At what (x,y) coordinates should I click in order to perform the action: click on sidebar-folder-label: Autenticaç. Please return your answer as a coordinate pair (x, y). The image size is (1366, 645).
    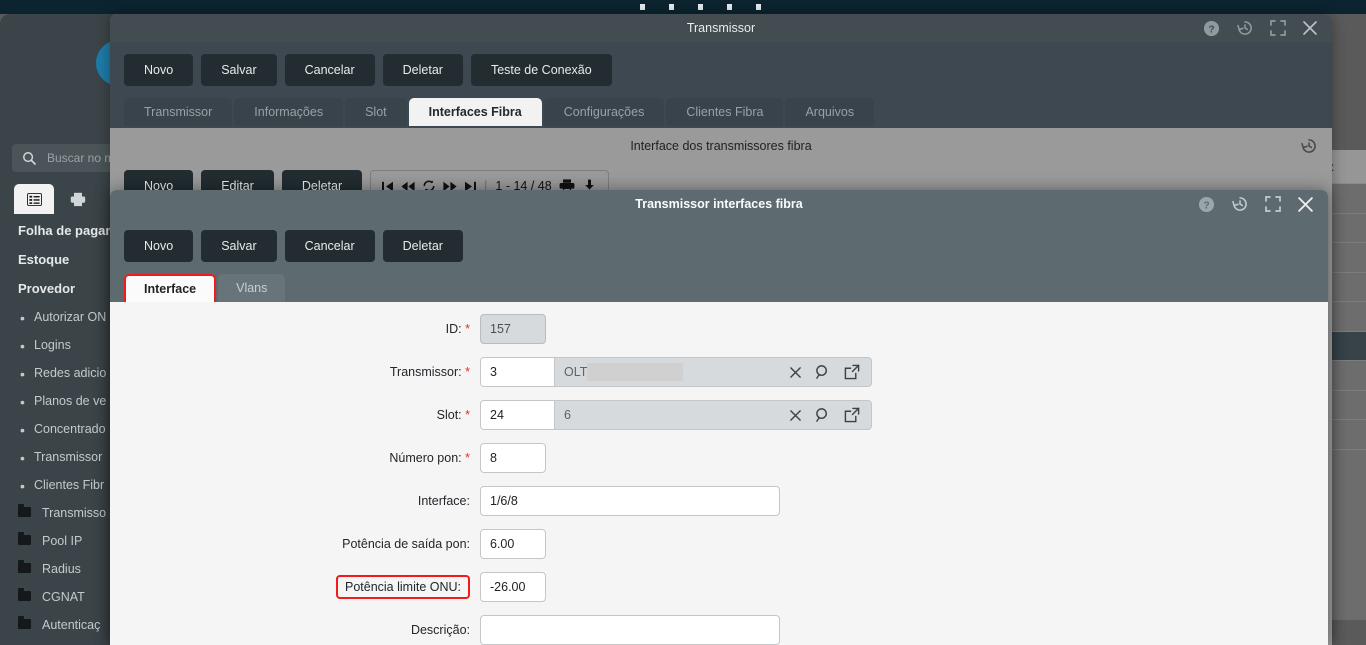
    Looking at the image, I should click on (71, 625).